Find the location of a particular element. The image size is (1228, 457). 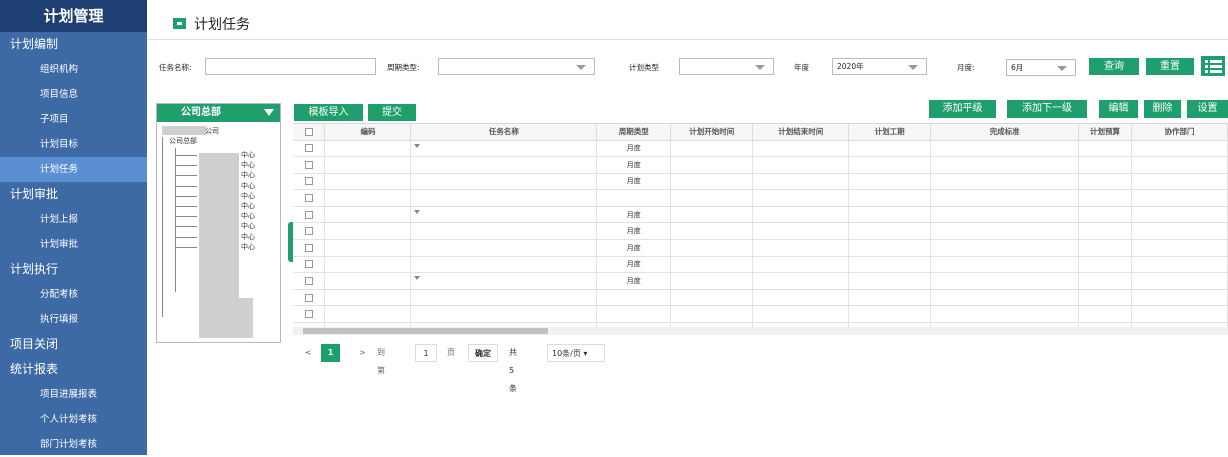

scrollbar-thumb is located at coordinates (425, 331).